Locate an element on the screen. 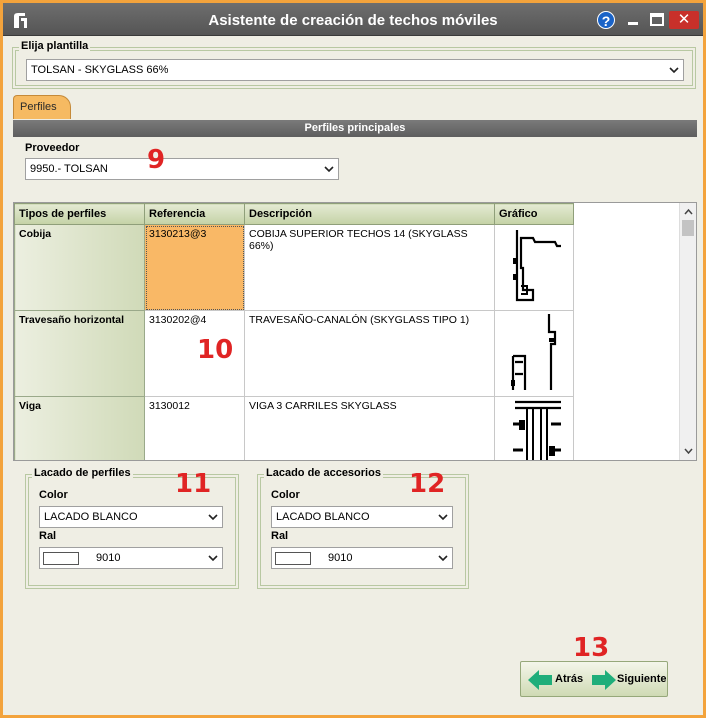  profiles-ral-select: 9010 is located at coordinates (131, 558).